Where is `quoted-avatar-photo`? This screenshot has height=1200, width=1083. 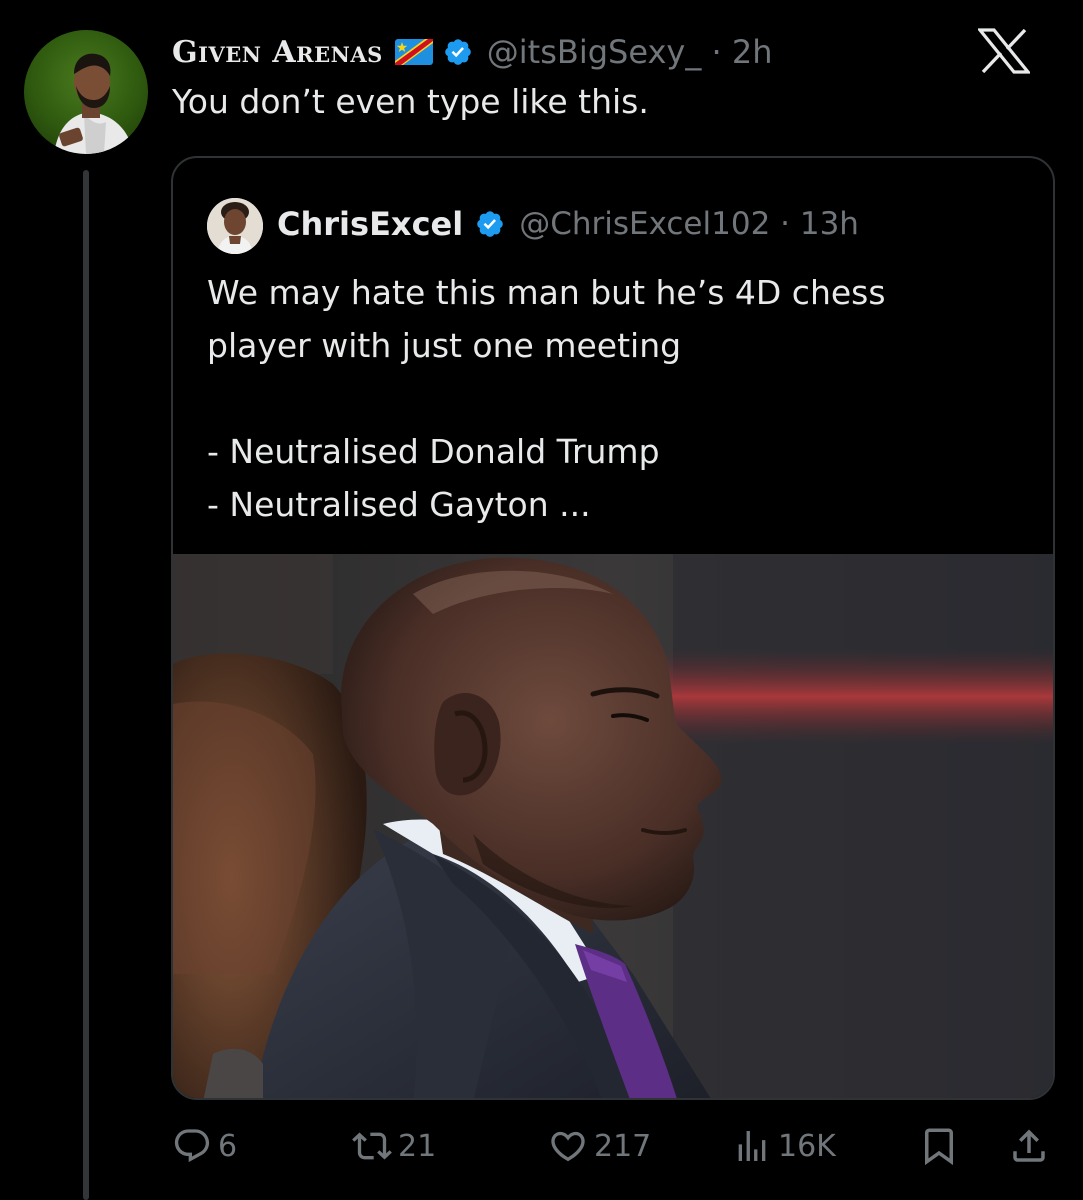
quoted-avatar-photo is located at coordinates (235, 226).